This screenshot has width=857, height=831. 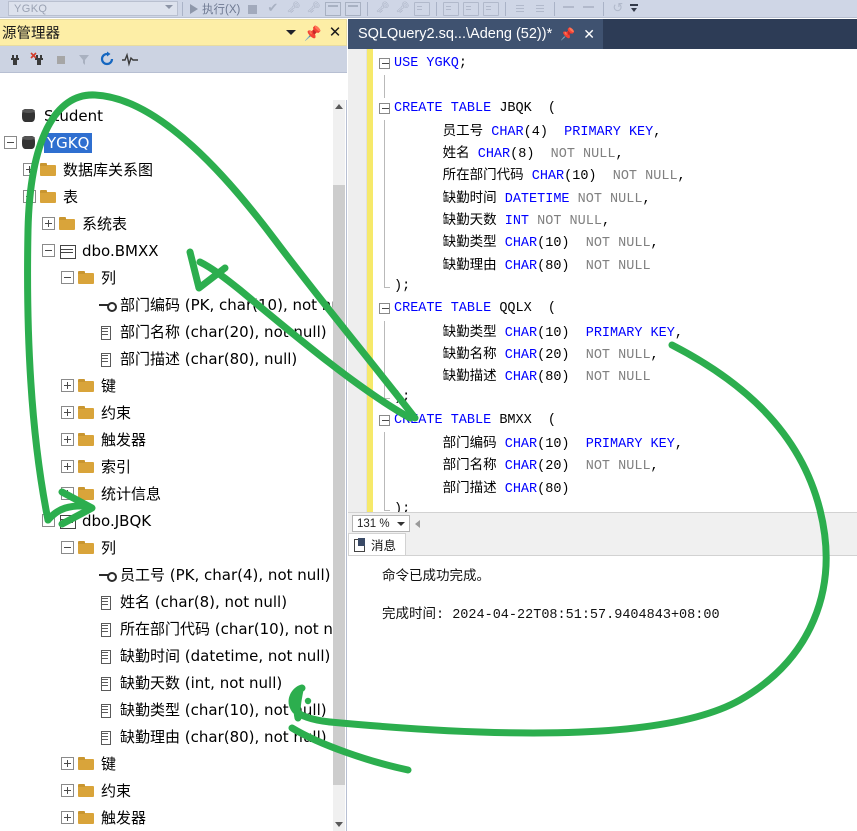 What do you see at coordinates (166, 358) in the screenshot?
I see `tree-node: 部门描述 (char(80), null)` at bounding box center [166, 358].